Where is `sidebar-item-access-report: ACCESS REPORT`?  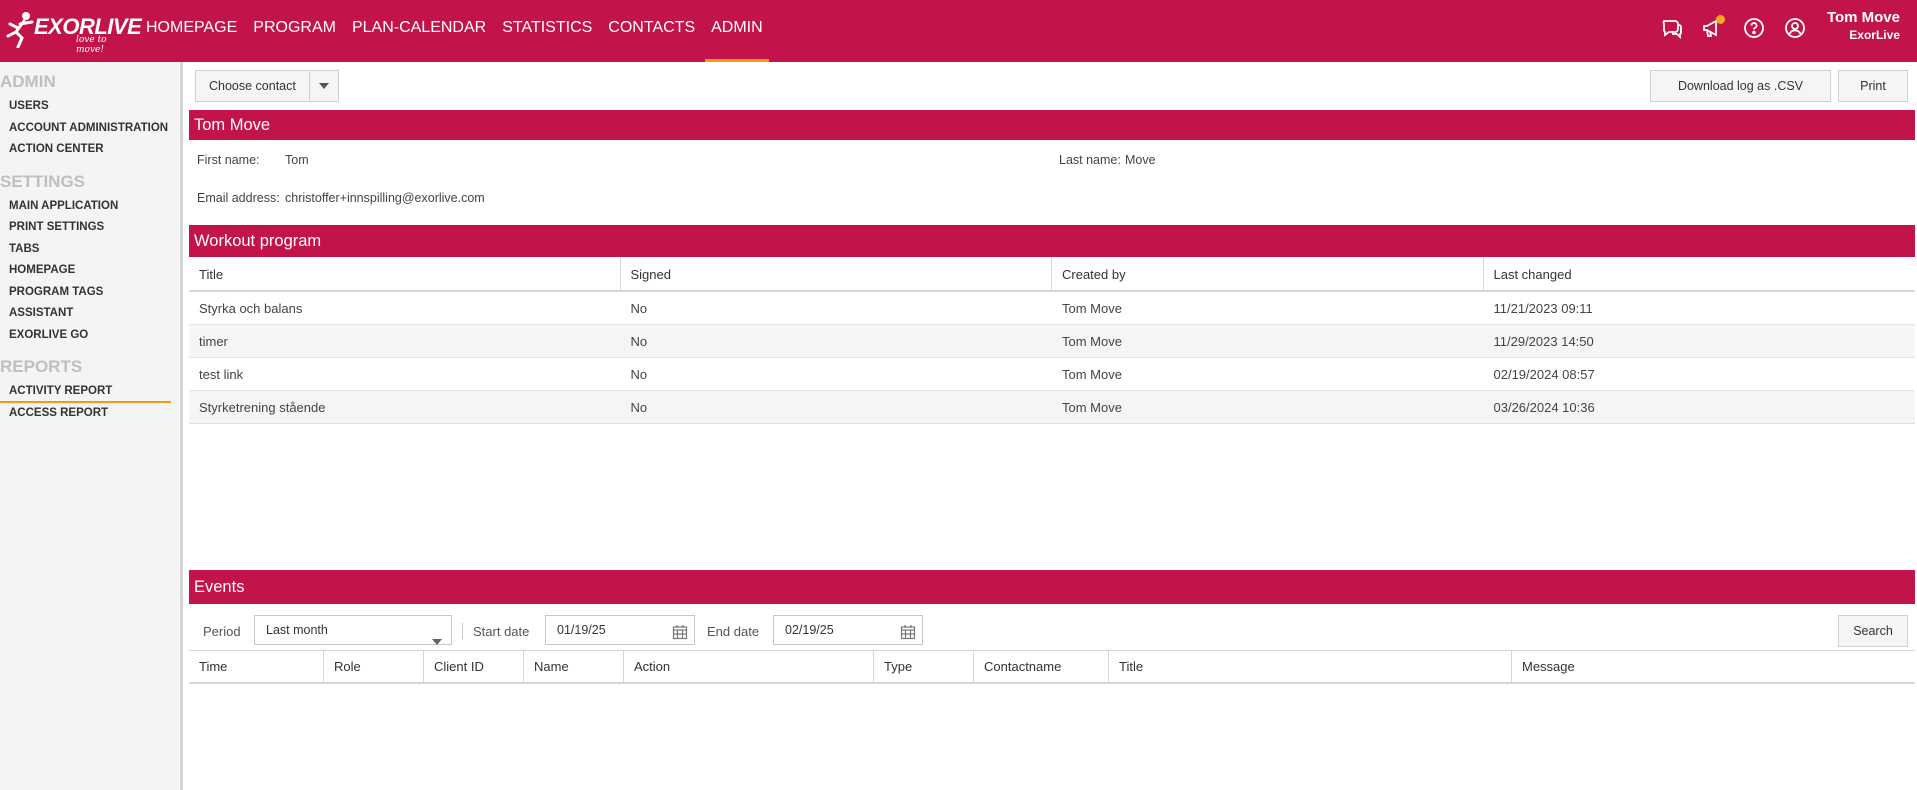
sidebar-item-access-report: ACCESS REPORT is located at coordinates (85, 414).